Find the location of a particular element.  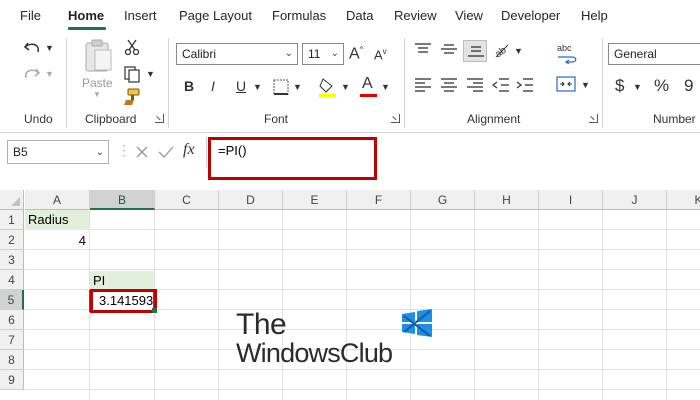

svg-text: c is located at coordinates (569, 48).